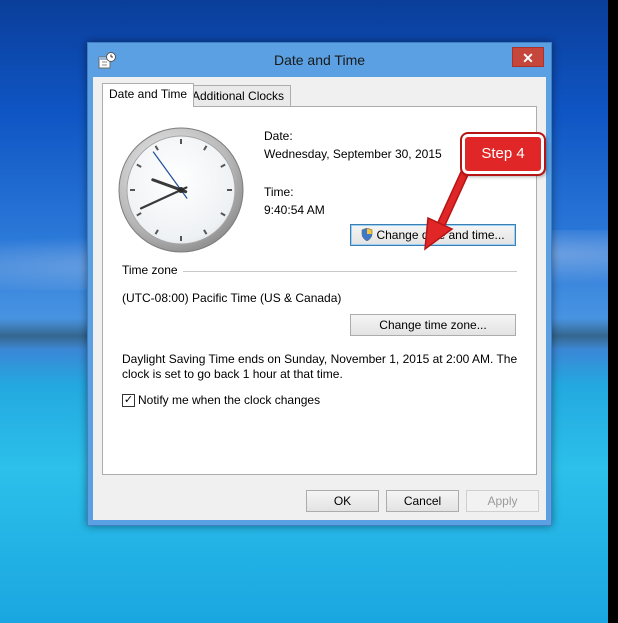  I want to click on tab-additional-clocks: Additional Clocks, so click(238, 96).